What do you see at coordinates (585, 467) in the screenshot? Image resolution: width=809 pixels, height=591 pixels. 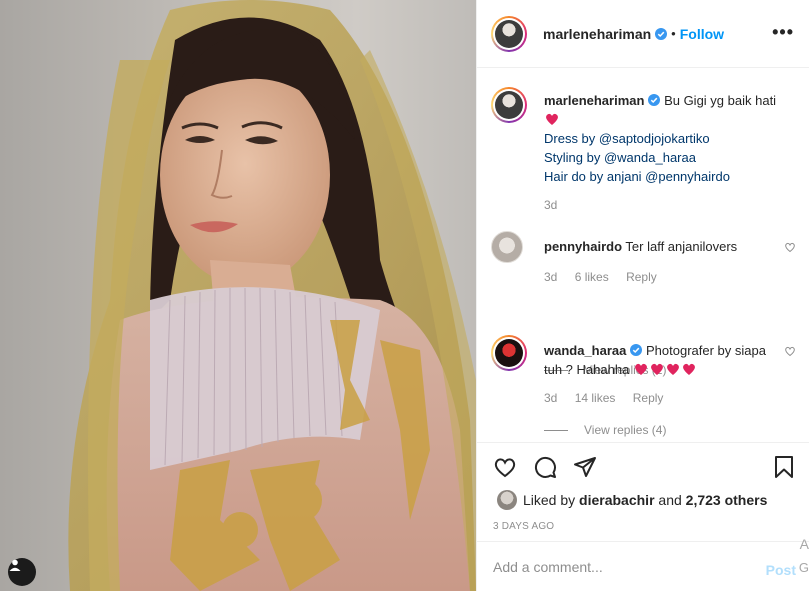 I see `share-icon` at bounding box center [585, 467].